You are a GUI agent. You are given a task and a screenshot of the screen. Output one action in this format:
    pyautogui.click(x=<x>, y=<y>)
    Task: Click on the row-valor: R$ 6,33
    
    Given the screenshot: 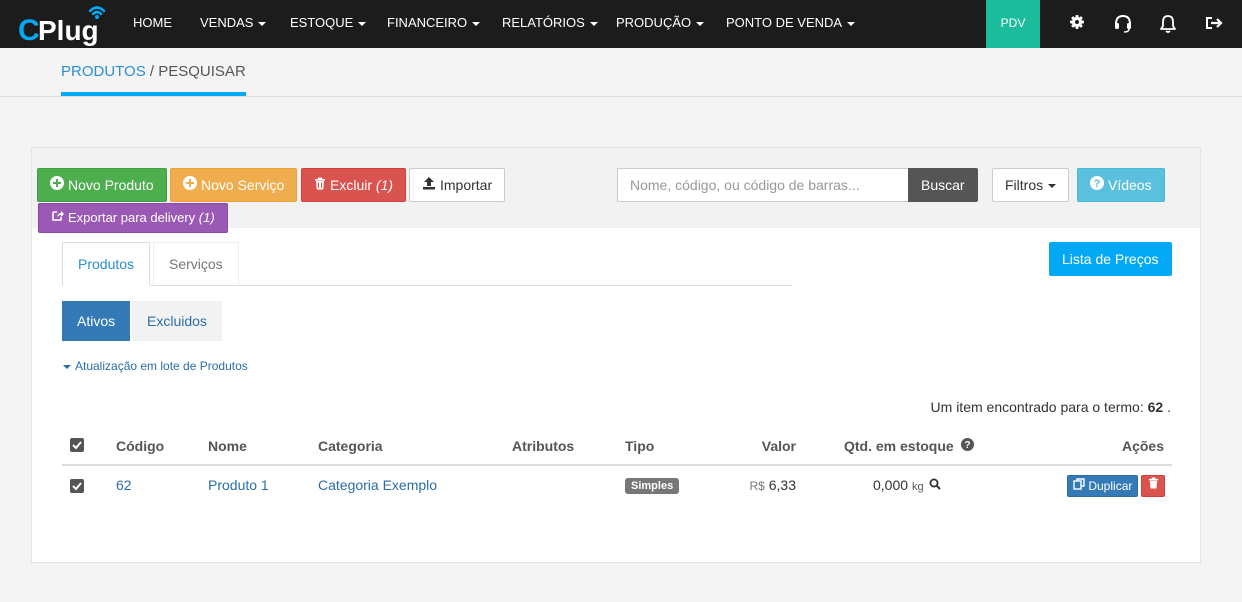 What is the action you would take?
    pyautogui.click(x=772, y=485)
    